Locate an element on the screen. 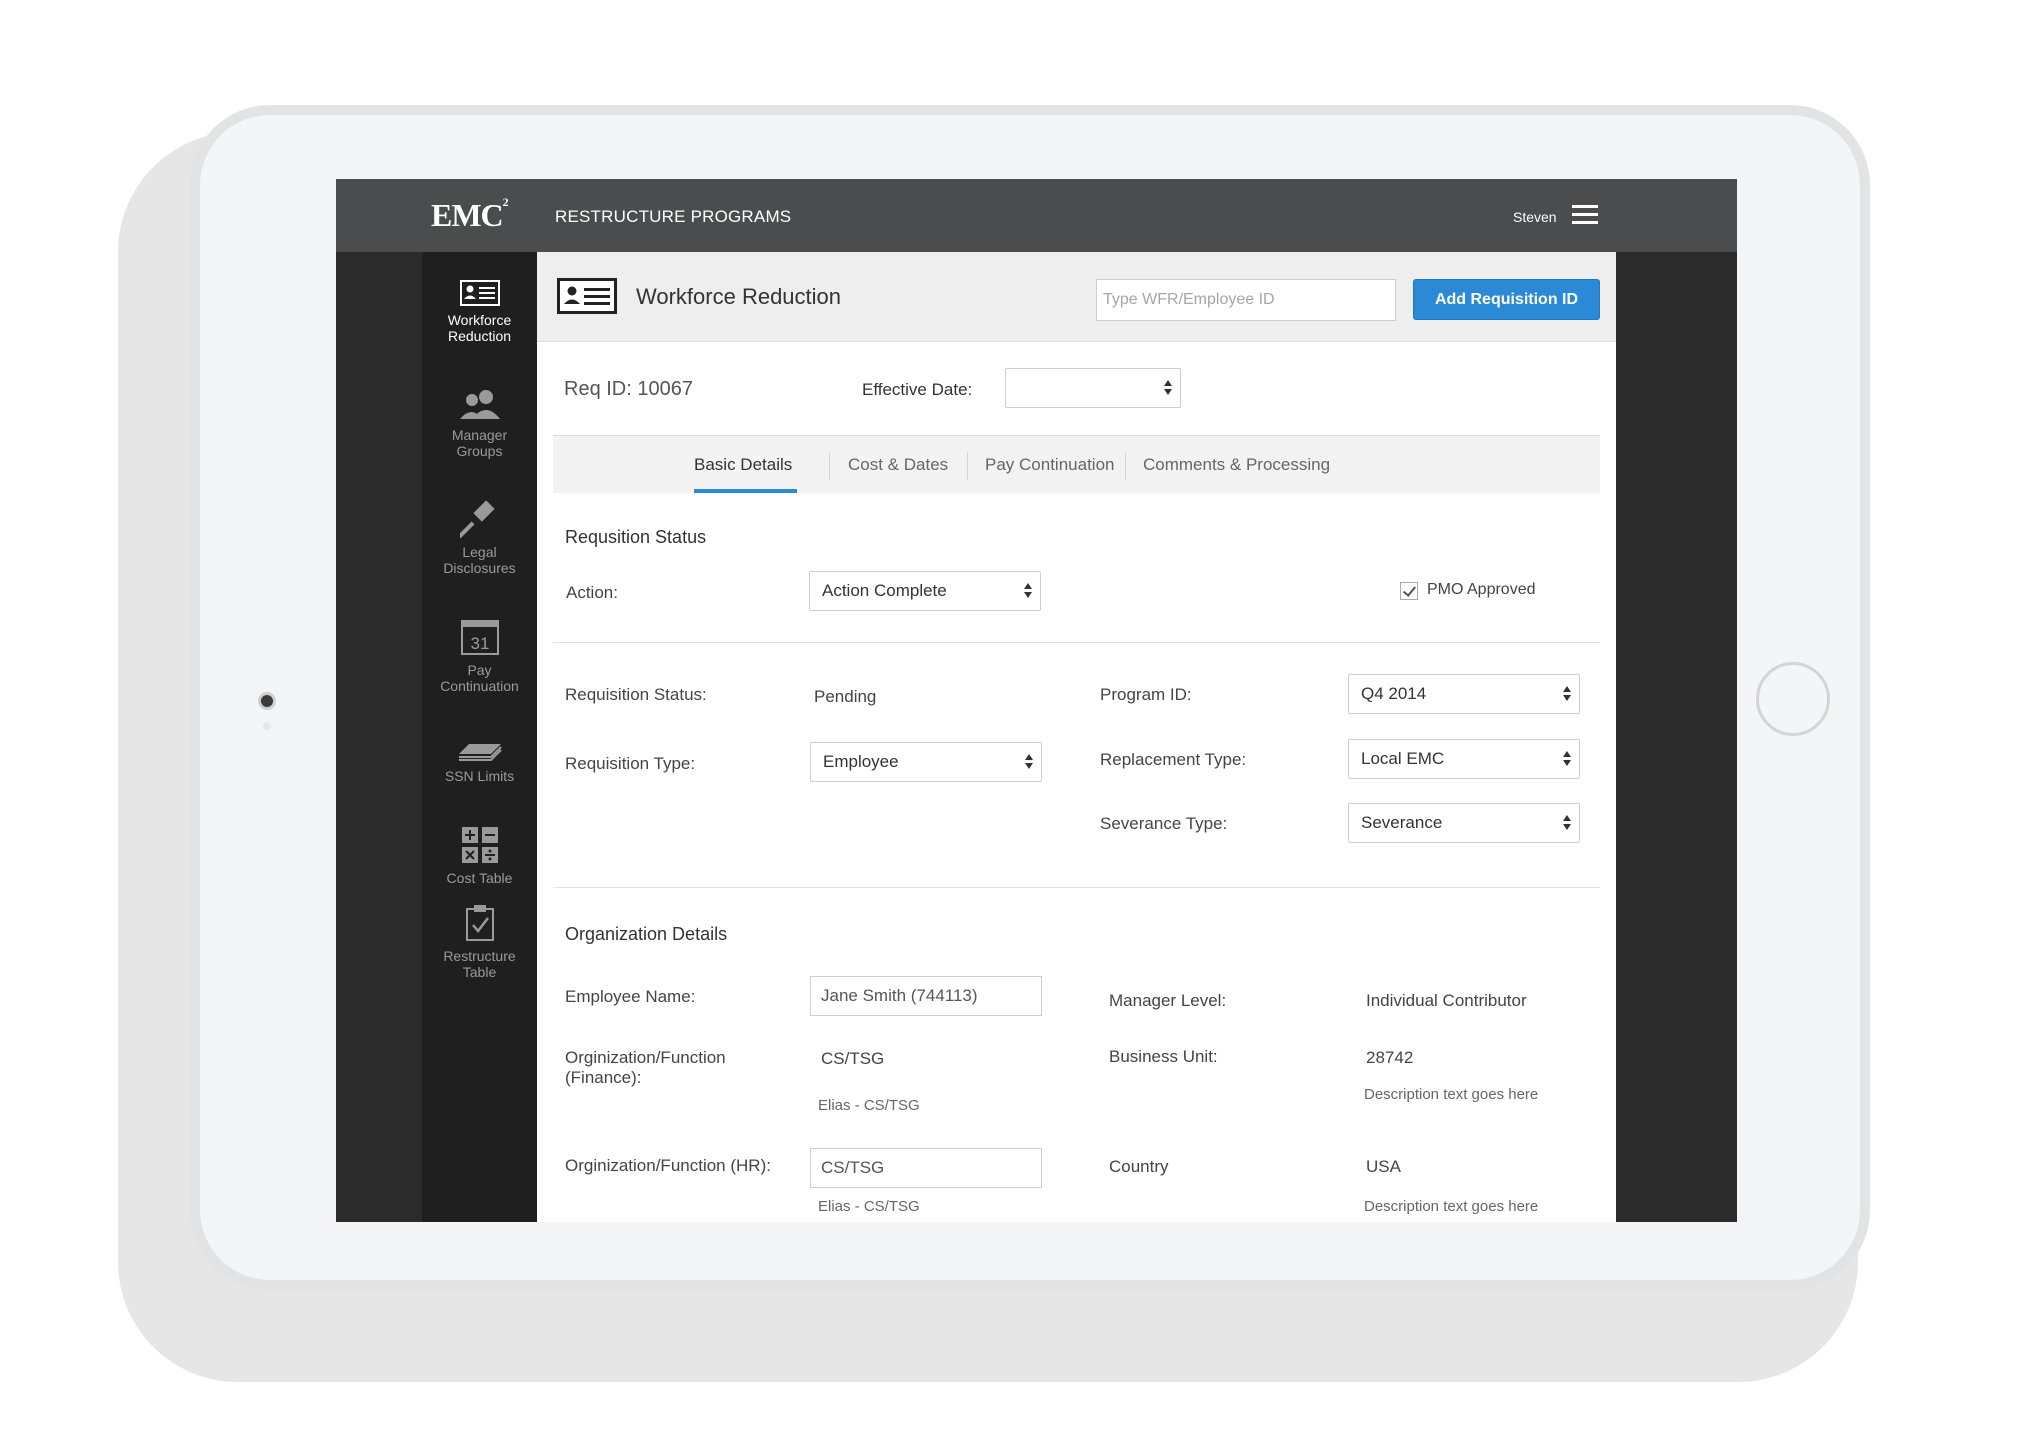 The height and width of the screenshot is (1439, 2039). business-unit-label: Business Unit: is located at coordinates (1163, 1056).